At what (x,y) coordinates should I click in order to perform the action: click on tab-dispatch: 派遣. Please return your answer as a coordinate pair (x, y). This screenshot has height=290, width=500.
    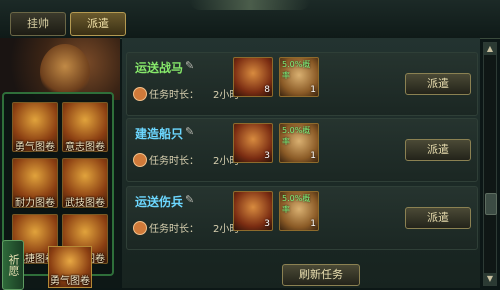
    Looking at the image, I should click on (98, 24).